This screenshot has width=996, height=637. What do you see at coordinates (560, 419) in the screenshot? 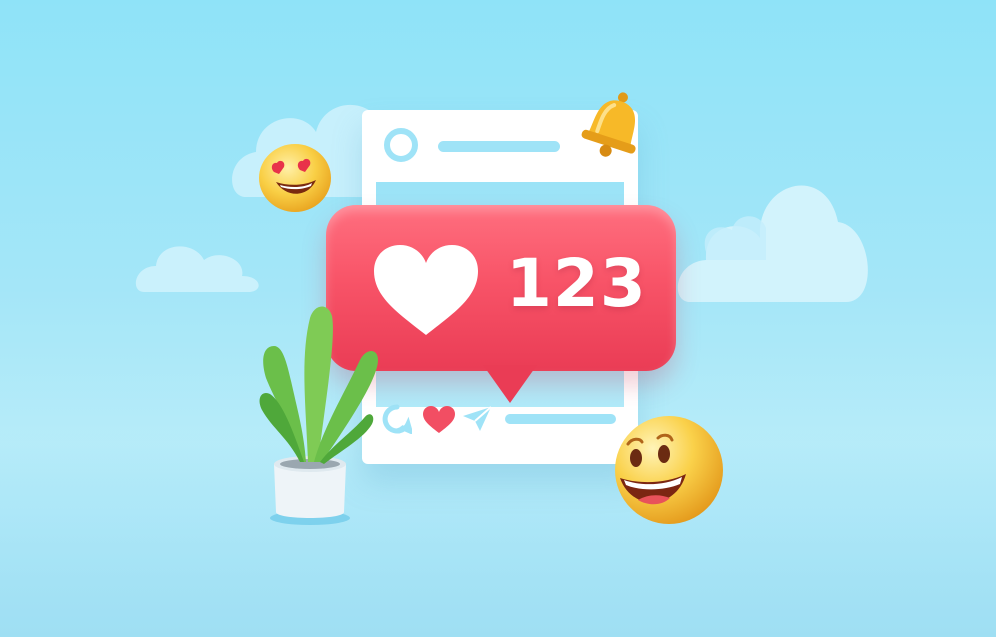
I see `caption-placeholder` at bounding box center [560, 419].